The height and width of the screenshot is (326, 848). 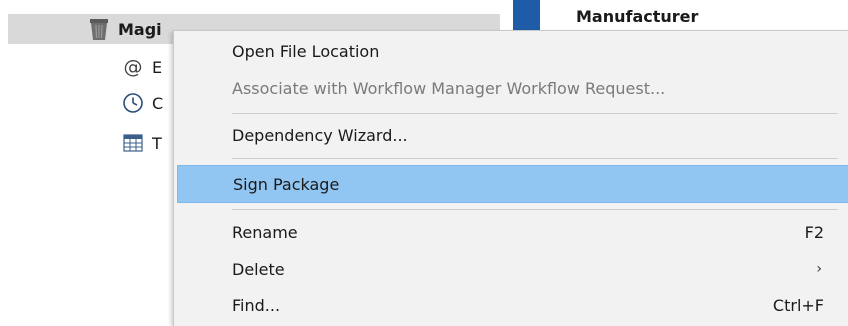 What do you see at coordinates (508, 305) in the screenshot?
I see `menu-item-find: Find... Ctrl+F` at bounding box center [508, 305].